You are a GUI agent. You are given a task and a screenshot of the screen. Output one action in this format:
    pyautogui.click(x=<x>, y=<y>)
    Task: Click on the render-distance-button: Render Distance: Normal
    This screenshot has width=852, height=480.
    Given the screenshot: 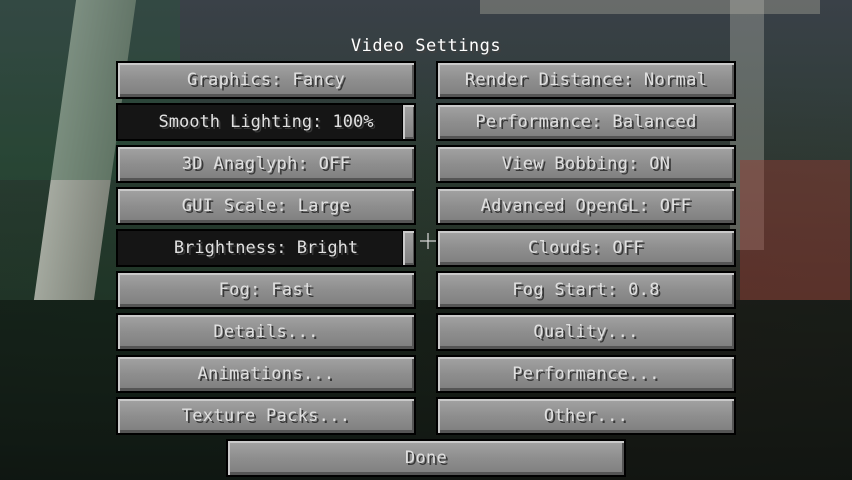 What is the action you would take?
    pyautogui.click(x=586, y=80)
    